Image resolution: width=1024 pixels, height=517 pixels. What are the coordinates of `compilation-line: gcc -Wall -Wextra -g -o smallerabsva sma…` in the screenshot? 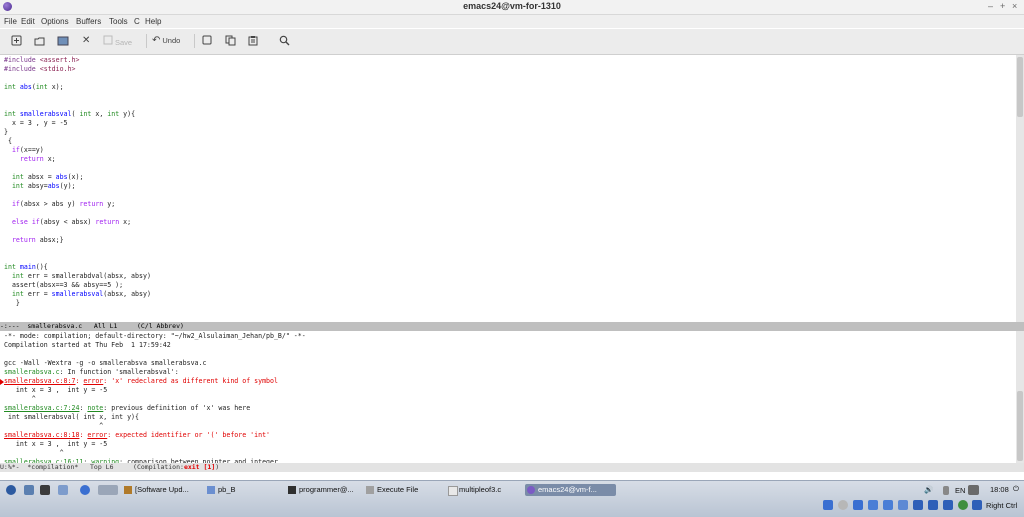 It's located at (105, 363).